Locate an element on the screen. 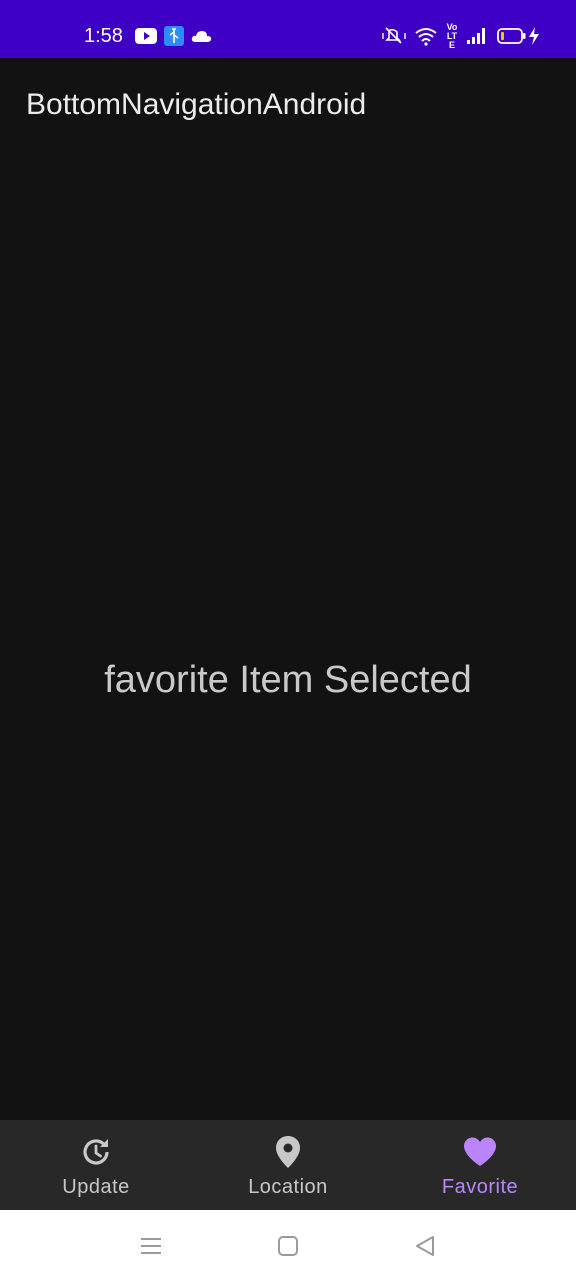 The width and height of the screenshot is (576, 1280). cloud-icon is located at coordinates (202, 36).